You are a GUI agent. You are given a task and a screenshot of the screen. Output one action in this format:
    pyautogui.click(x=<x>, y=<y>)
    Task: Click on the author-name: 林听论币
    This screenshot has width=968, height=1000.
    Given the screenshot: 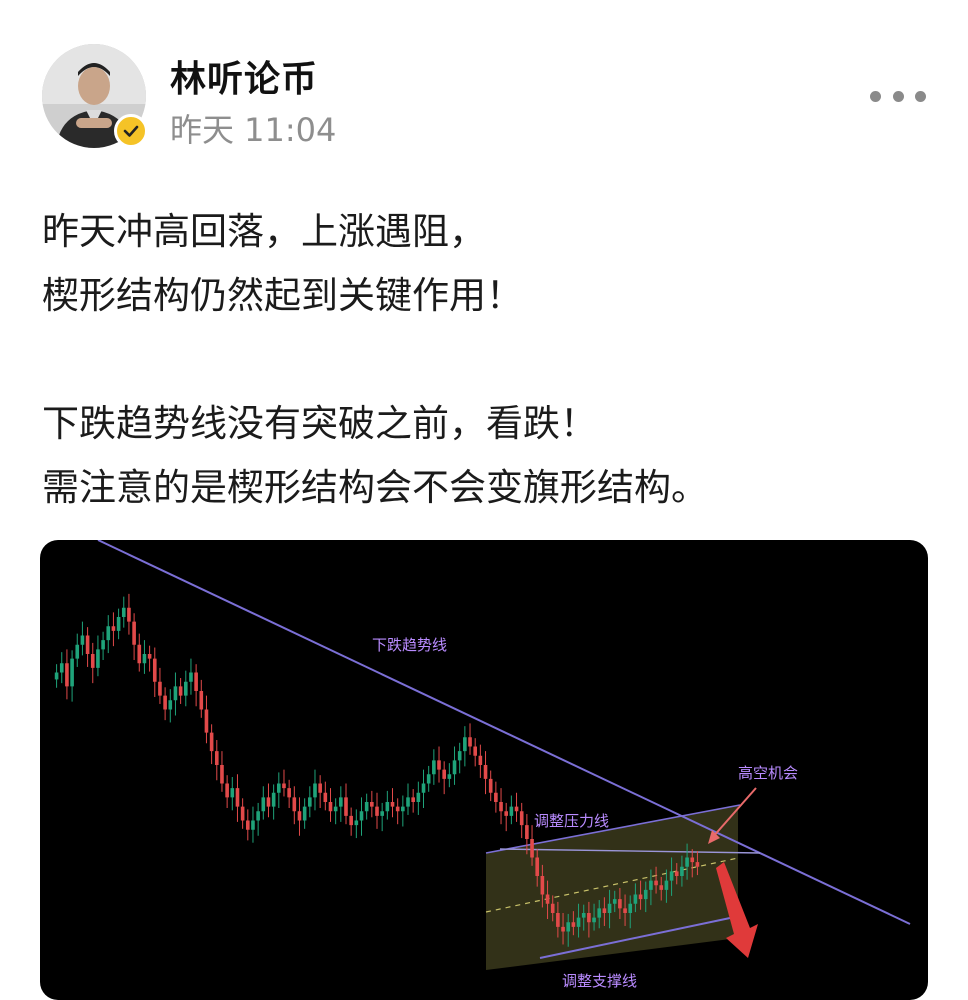 What is the action you would take?
    pyautogui.click(x=244, y=76)
    